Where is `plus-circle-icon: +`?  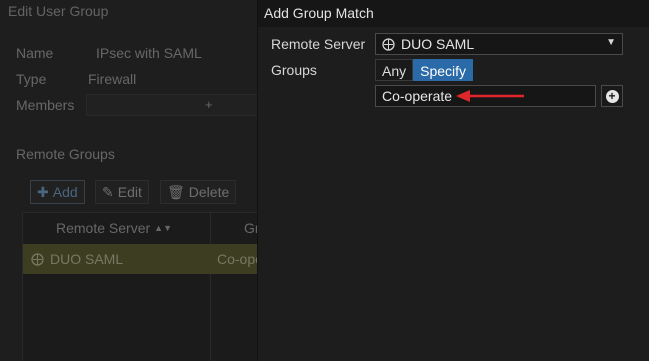
plus-circle-icon: + is located at coordinates (612, 96).